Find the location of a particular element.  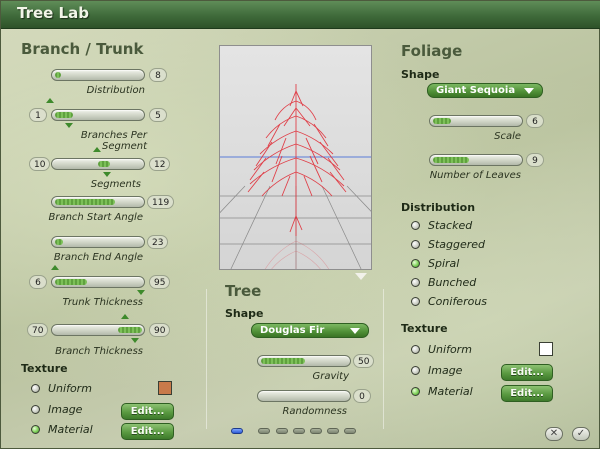

radio-label: Material is located at coordinates (70, 429).